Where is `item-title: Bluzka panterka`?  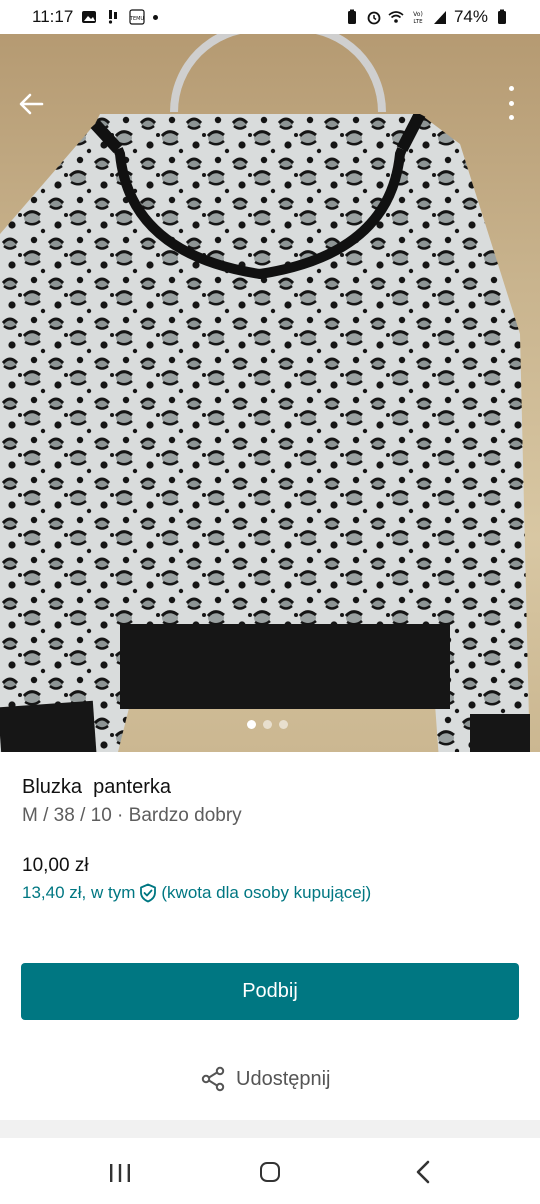 item-title: Bluzka panterka is located at coordinates (96, 787).